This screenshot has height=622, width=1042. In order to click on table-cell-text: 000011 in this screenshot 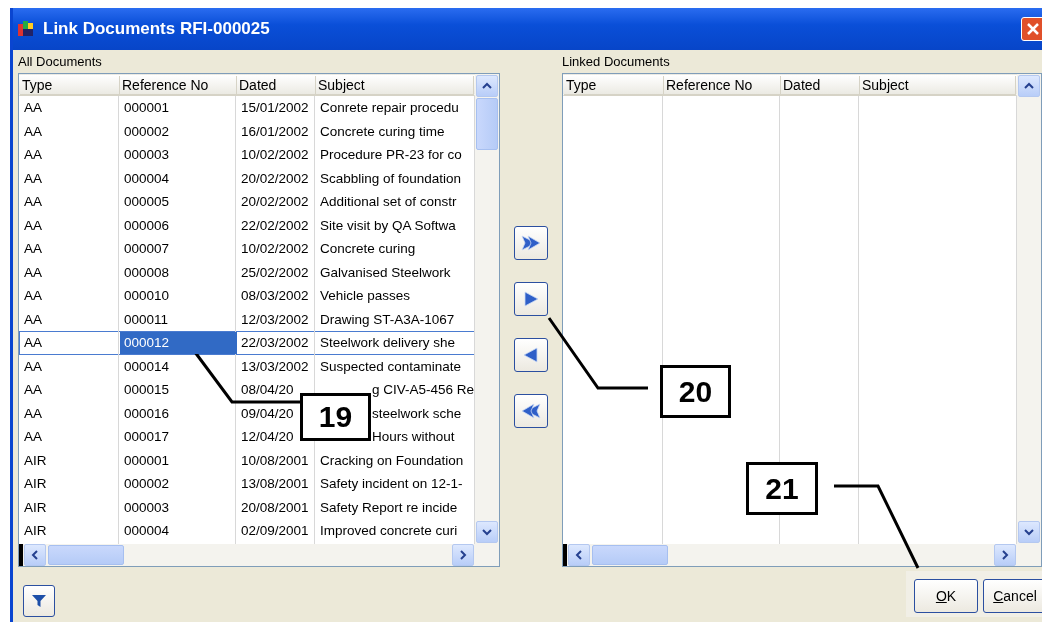, I will do `click(146, 319)`.